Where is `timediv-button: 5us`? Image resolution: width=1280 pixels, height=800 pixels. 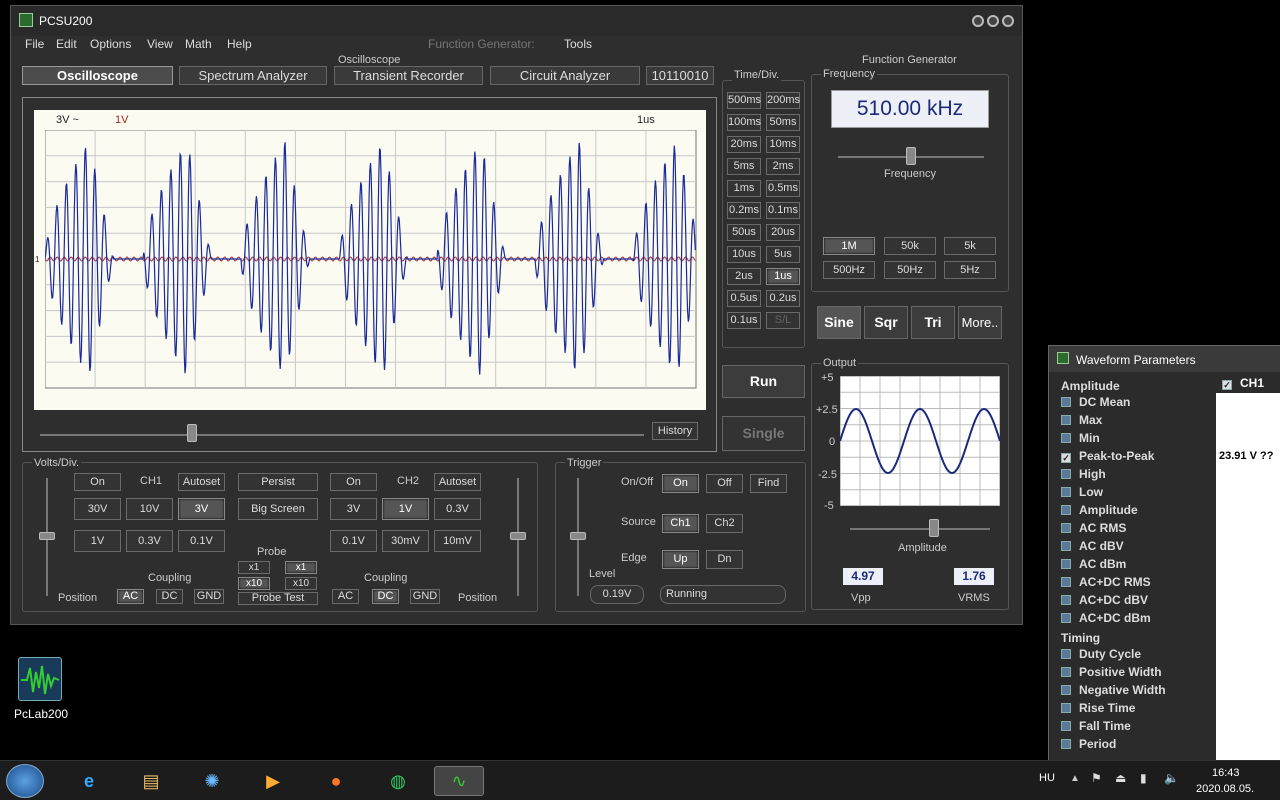 timediv-button: 5us is located at coordinates (783, 254).